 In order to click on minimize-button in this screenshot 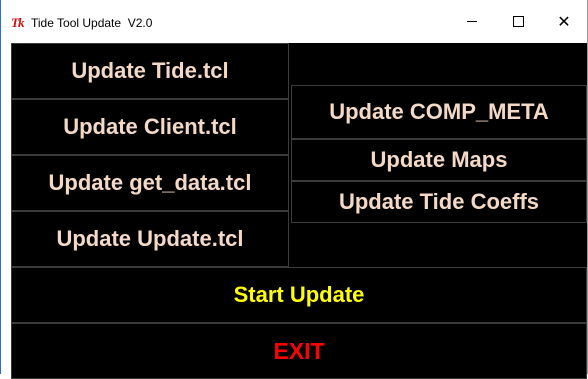, I will do `click(472, 21)`.